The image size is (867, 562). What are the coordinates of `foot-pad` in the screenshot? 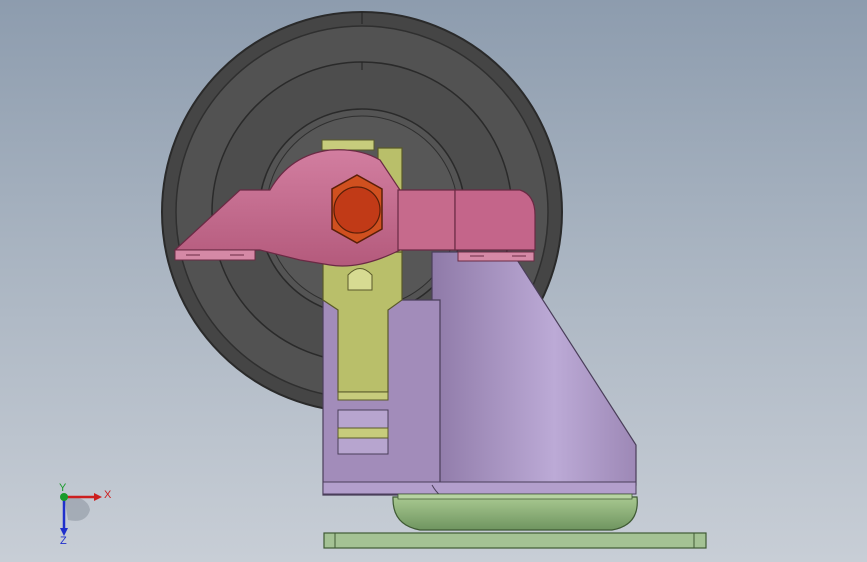 It's located at (515, 512).